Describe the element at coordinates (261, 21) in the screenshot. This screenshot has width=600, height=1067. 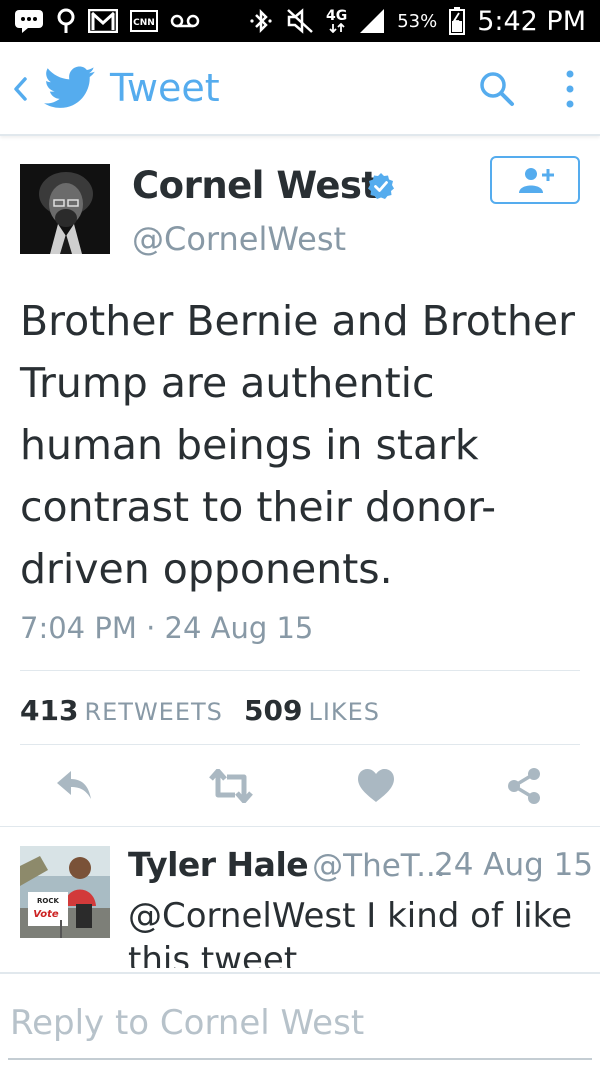
I see `bluetooth-icon` at that location.